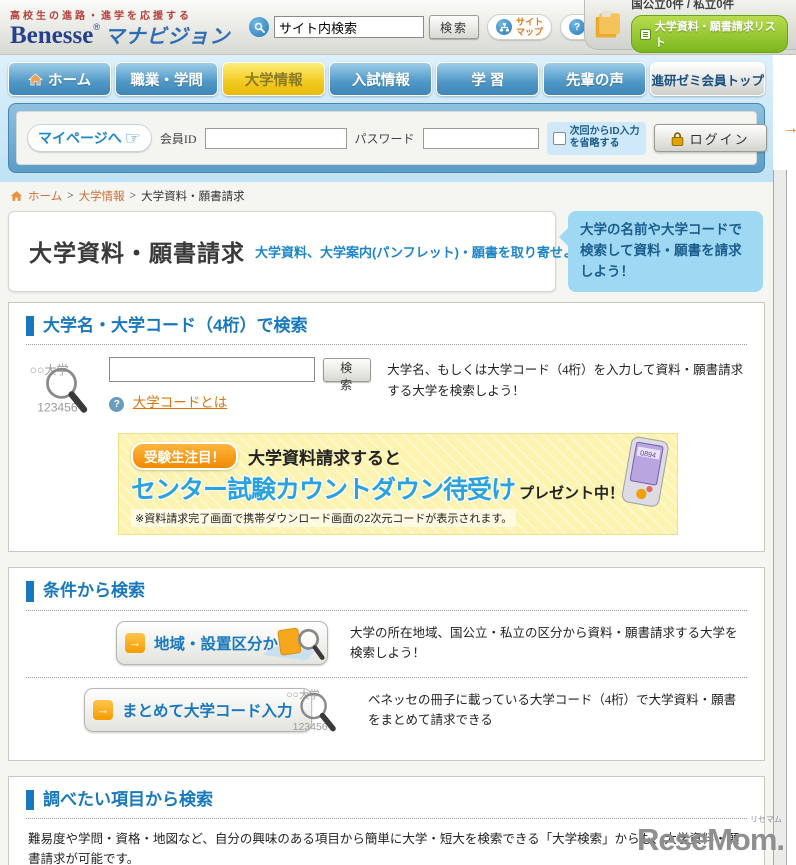  What do you see at coordinates (780, 517) in the screenshot?
I see `scrollbar` at bounding box center [780, 517].